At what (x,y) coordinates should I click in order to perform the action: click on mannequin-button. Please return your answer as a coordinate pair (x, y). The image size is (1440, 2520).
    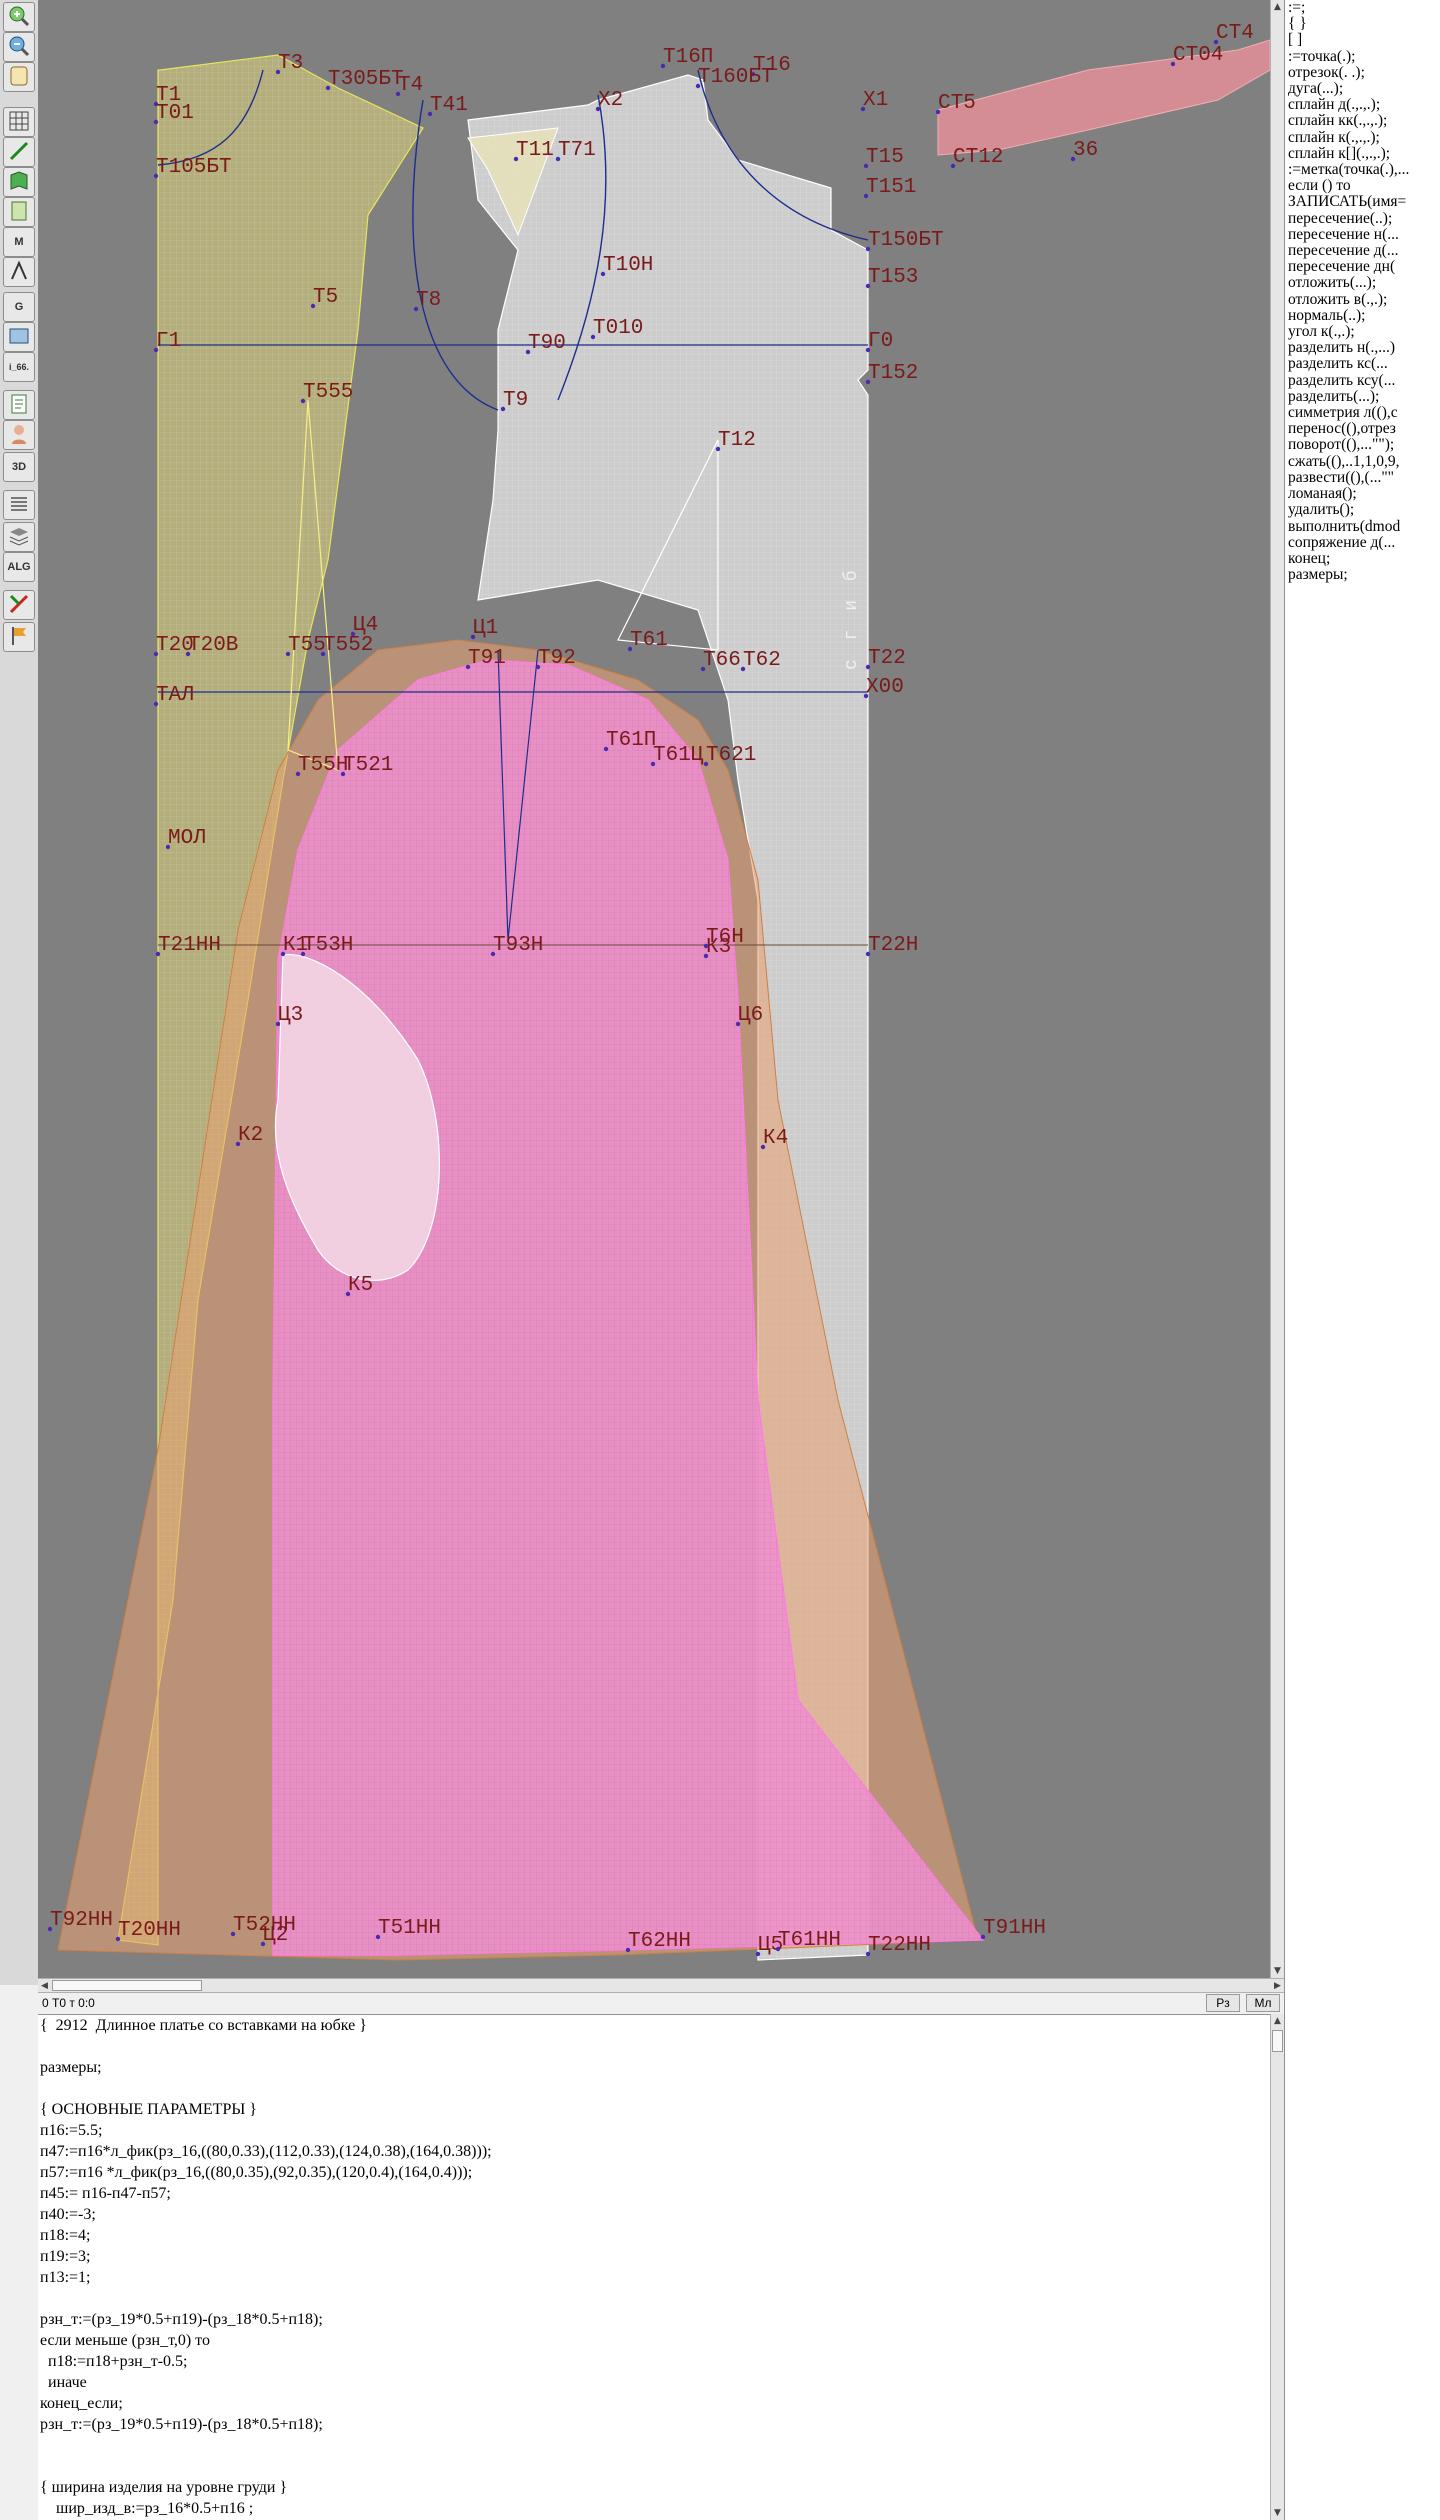
    Looking at the image, I should click on (19, 435).